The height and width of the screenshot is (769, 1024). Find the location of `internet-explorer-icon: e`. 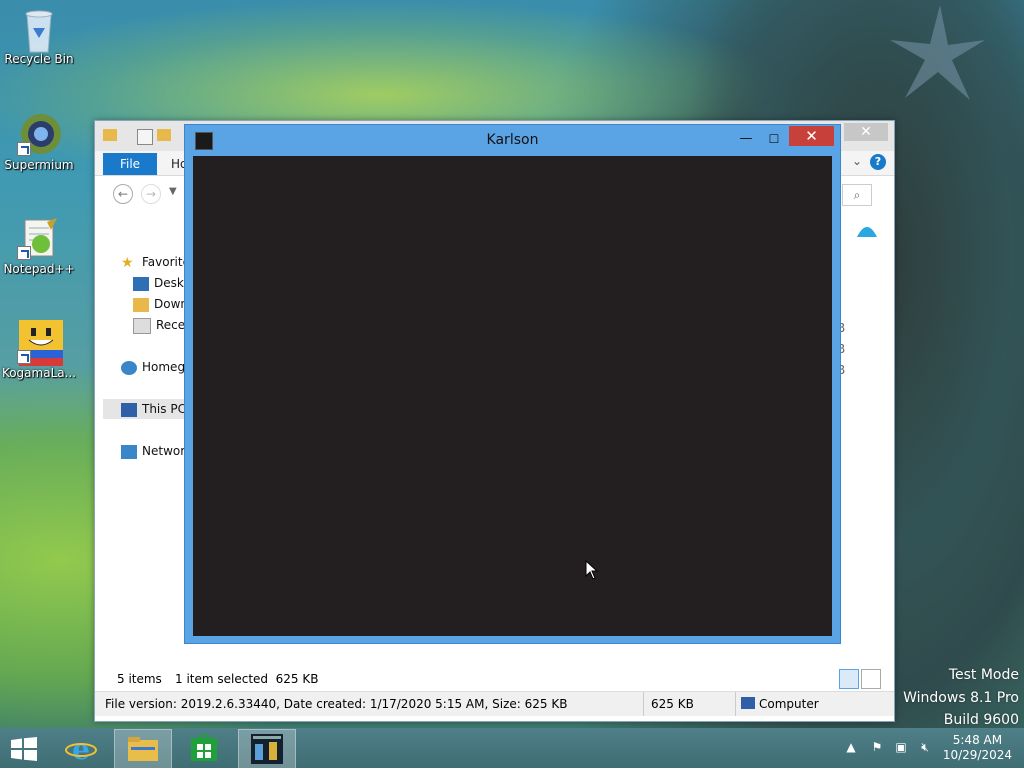

internet-explorer-icon: e is located at coordinates (81, 749).